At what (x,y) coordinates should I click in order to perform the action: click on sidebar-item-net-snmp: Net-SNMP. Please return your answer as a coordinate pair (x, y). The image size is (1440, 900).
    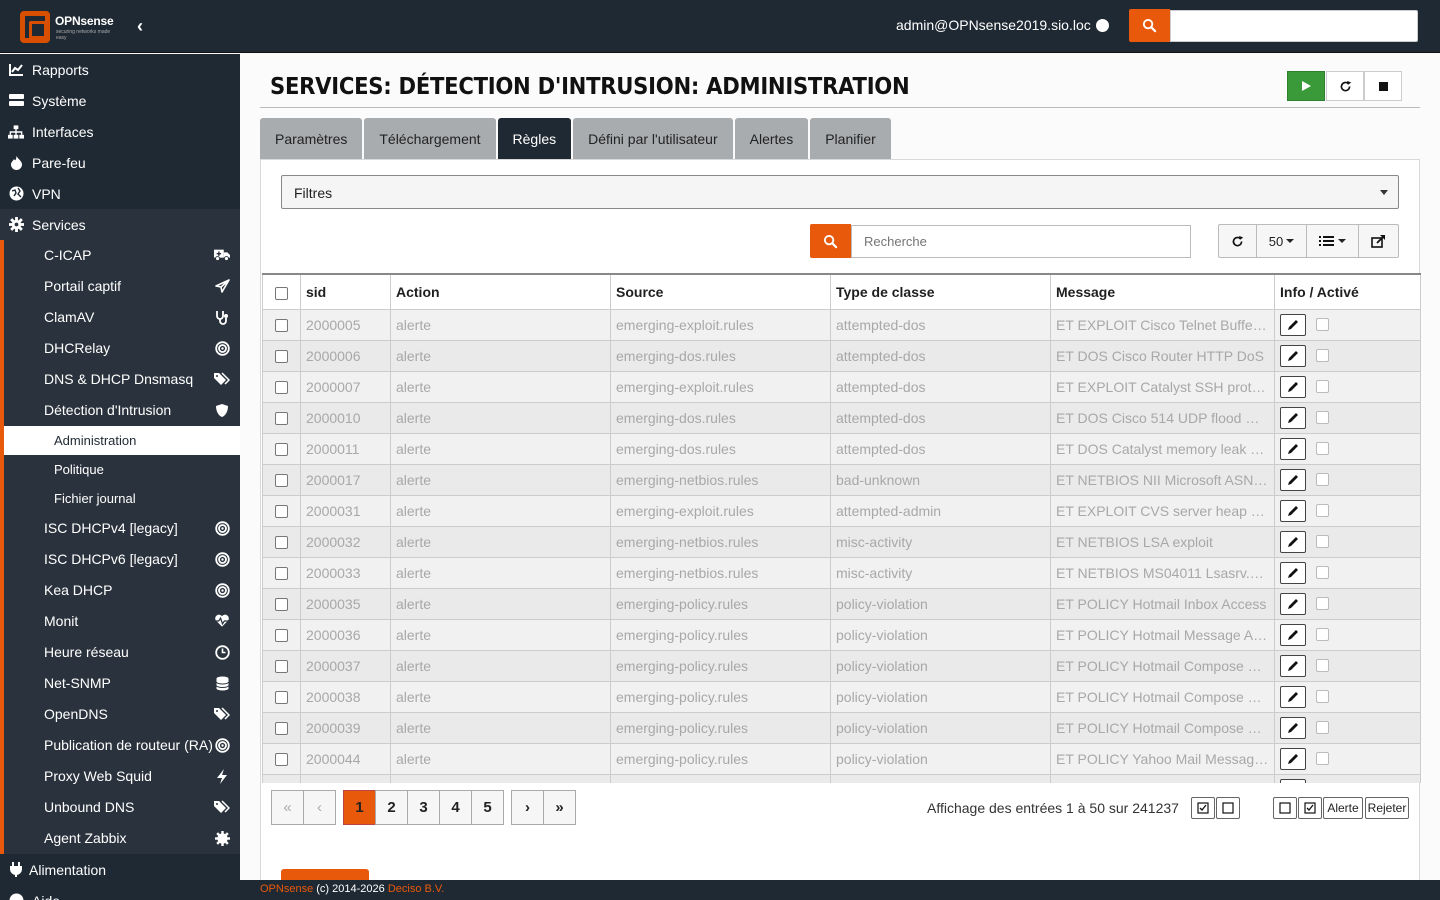
    Looking at the image, I should click on (120, 683).